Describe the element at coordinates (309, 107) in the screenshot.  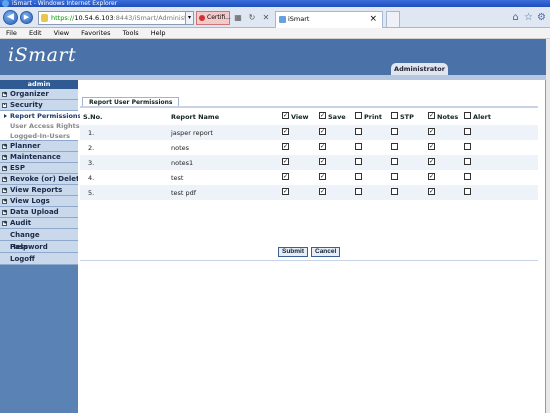
I see `tab-underline` at that location.